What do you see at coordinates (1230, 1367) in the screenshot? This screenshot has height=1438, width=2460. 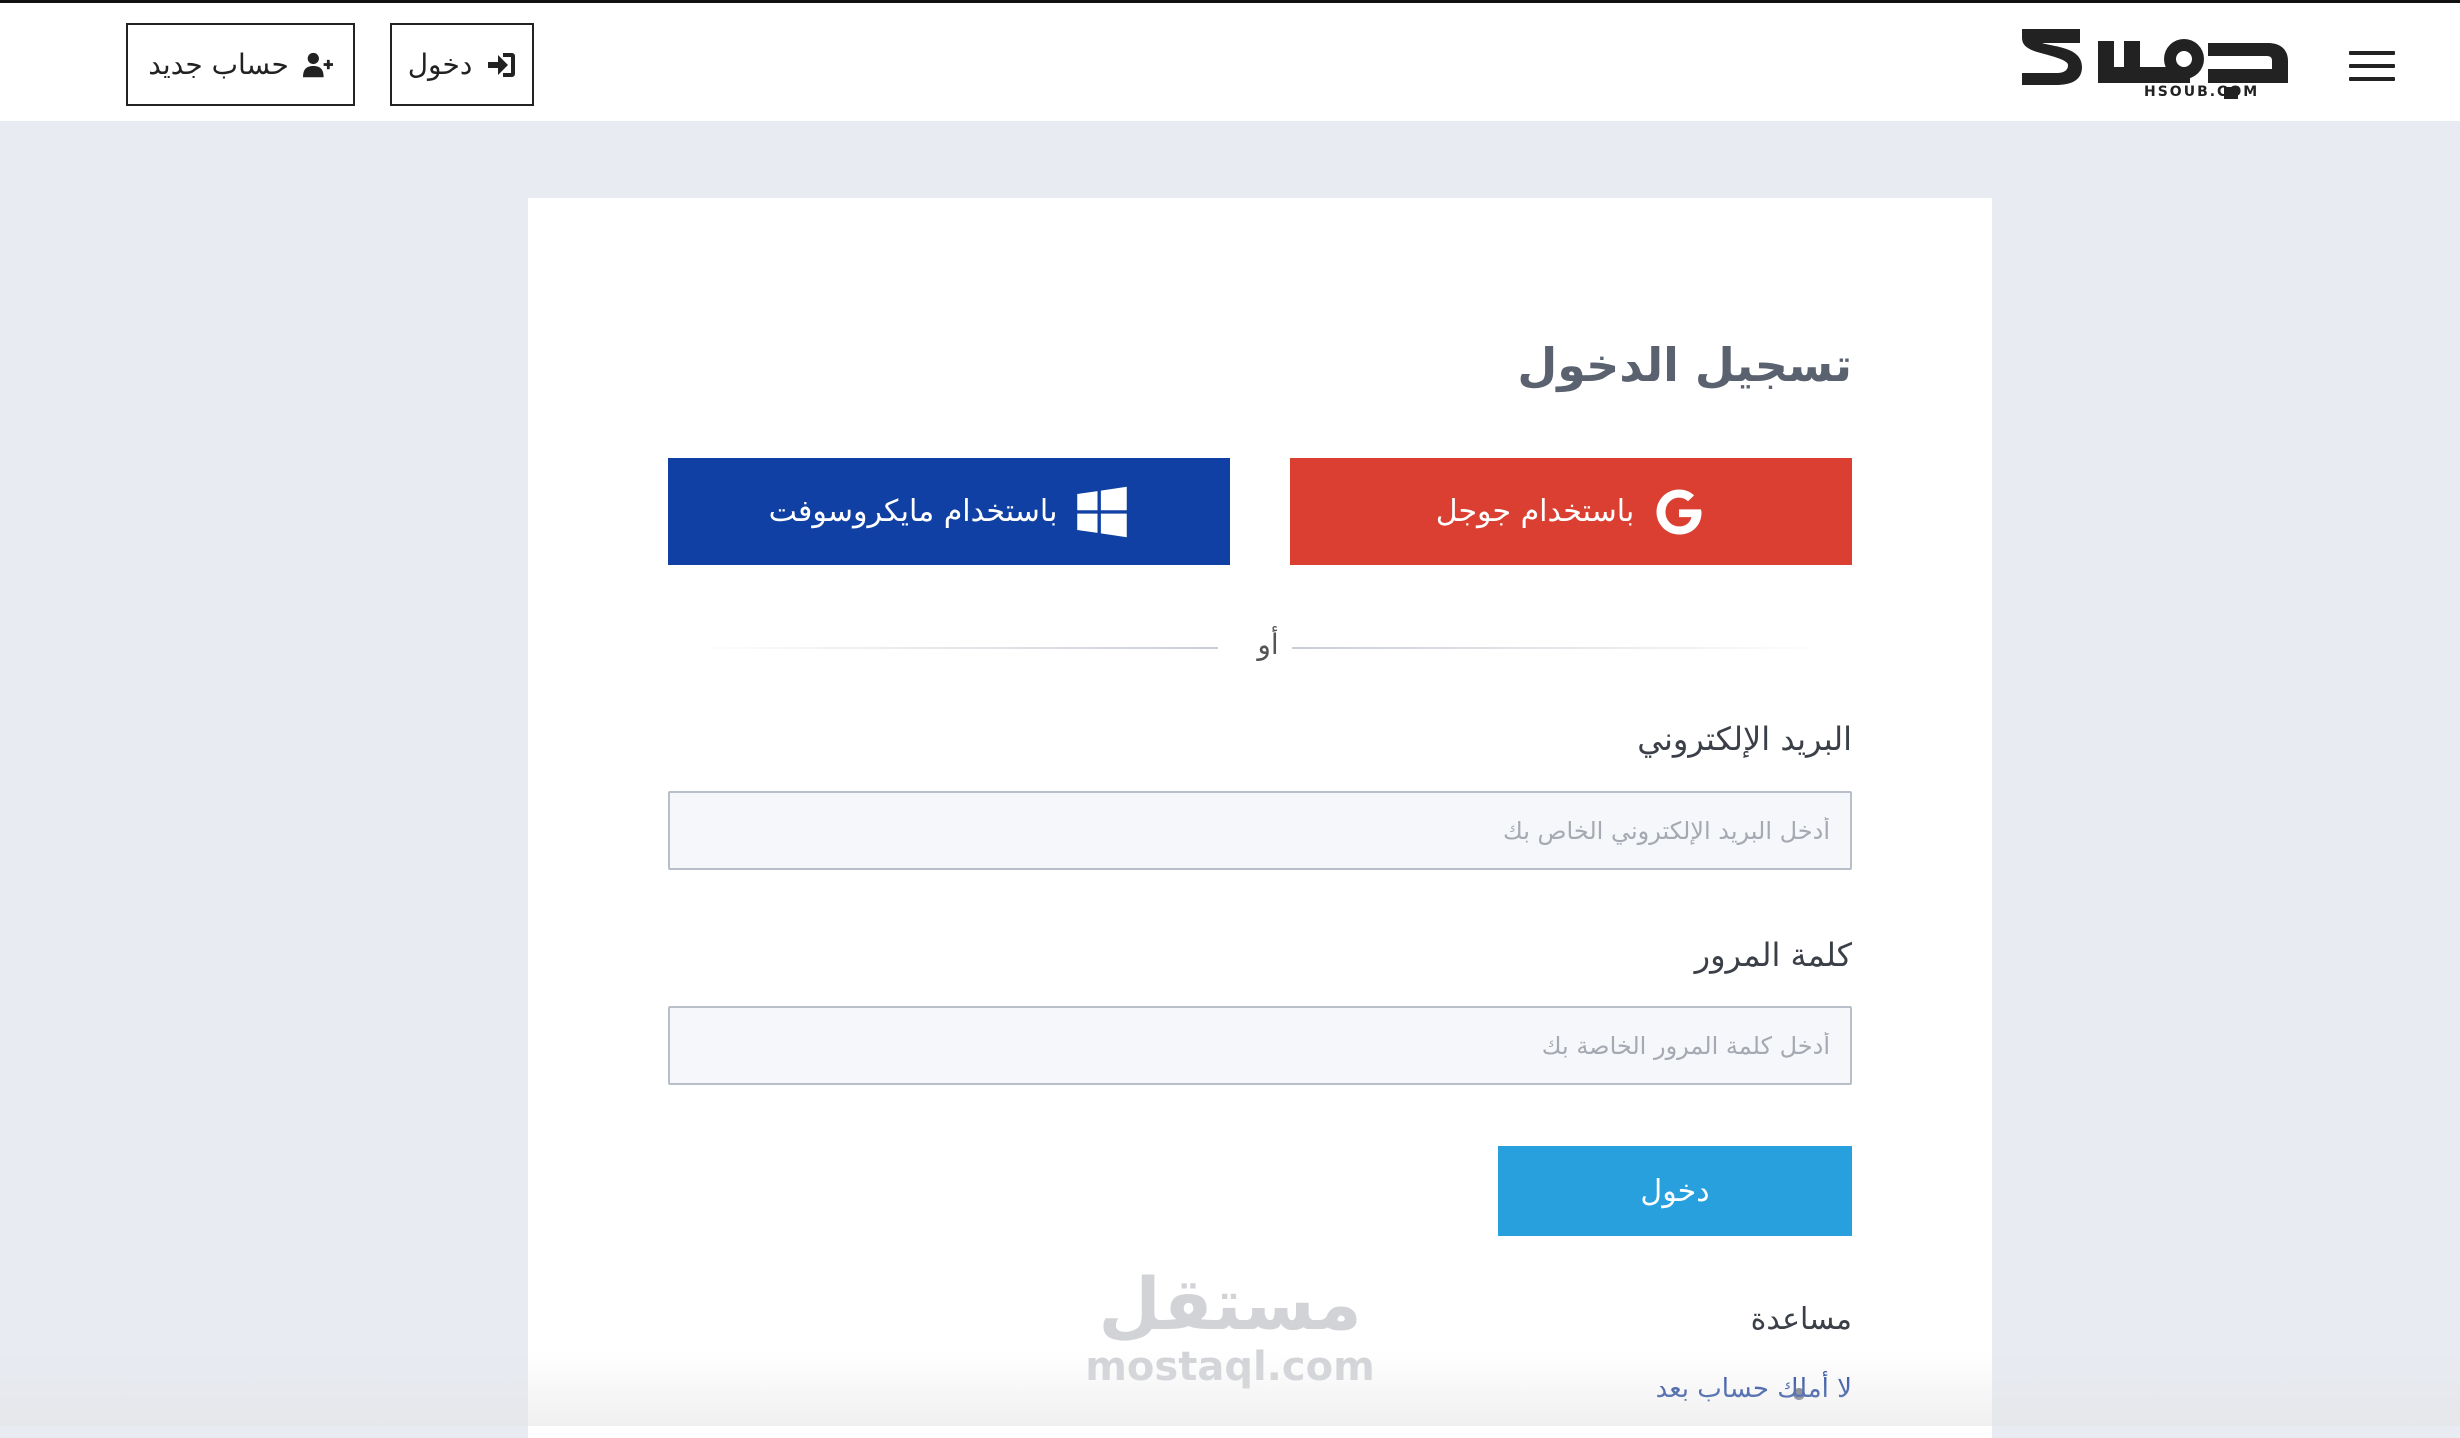 I see `watermark-latin: mostaql.com` at bounding box center [1230, 1367].